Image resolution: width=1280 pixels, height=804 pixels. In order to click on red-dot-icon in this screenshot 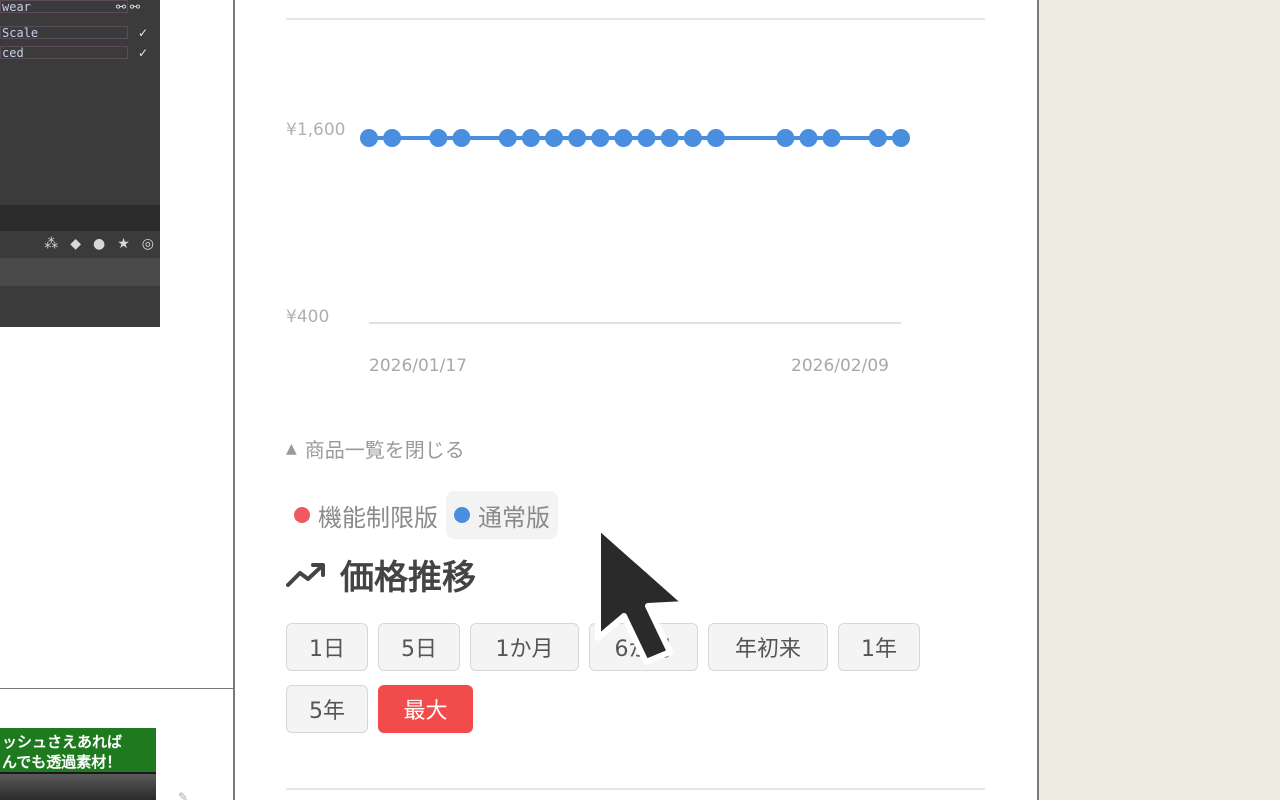, I will do `click(302, 515)`.